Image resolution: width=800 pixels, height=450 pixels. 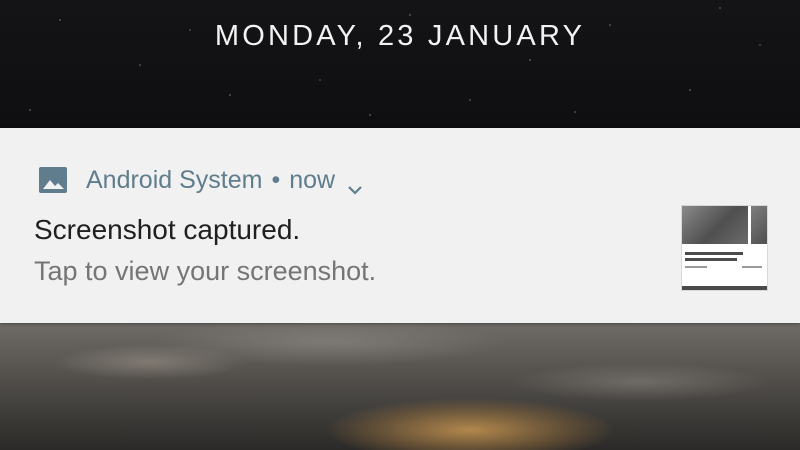 What do you see at coordinates (400, 36) in the screenshot?
I see `lockscreen-date: MONDAY, 23 JANUARY` at bounding box center [400, 36].